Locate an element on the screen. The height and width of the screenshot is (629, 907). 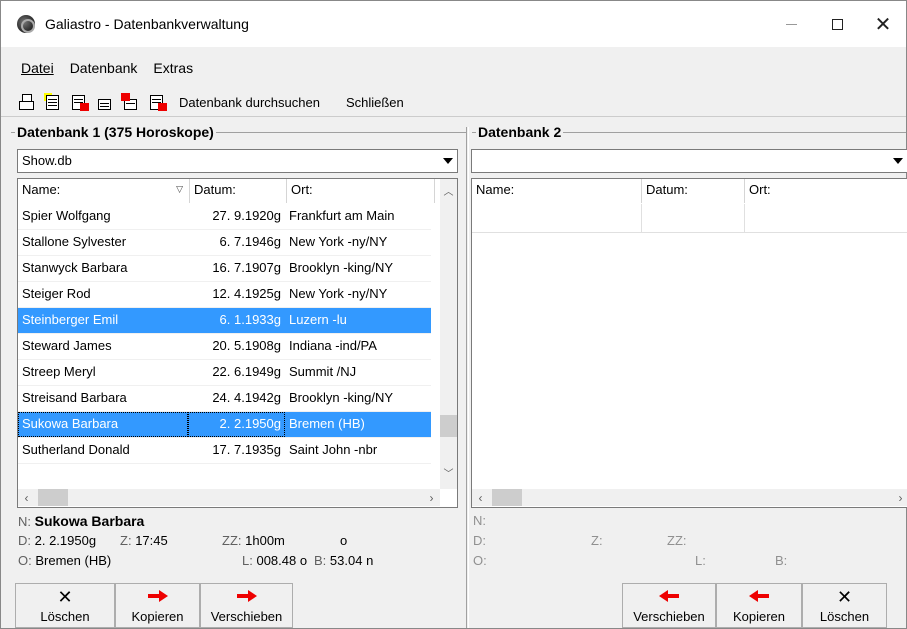
close-window-button: ✕ is located at coordinates (883, 24).